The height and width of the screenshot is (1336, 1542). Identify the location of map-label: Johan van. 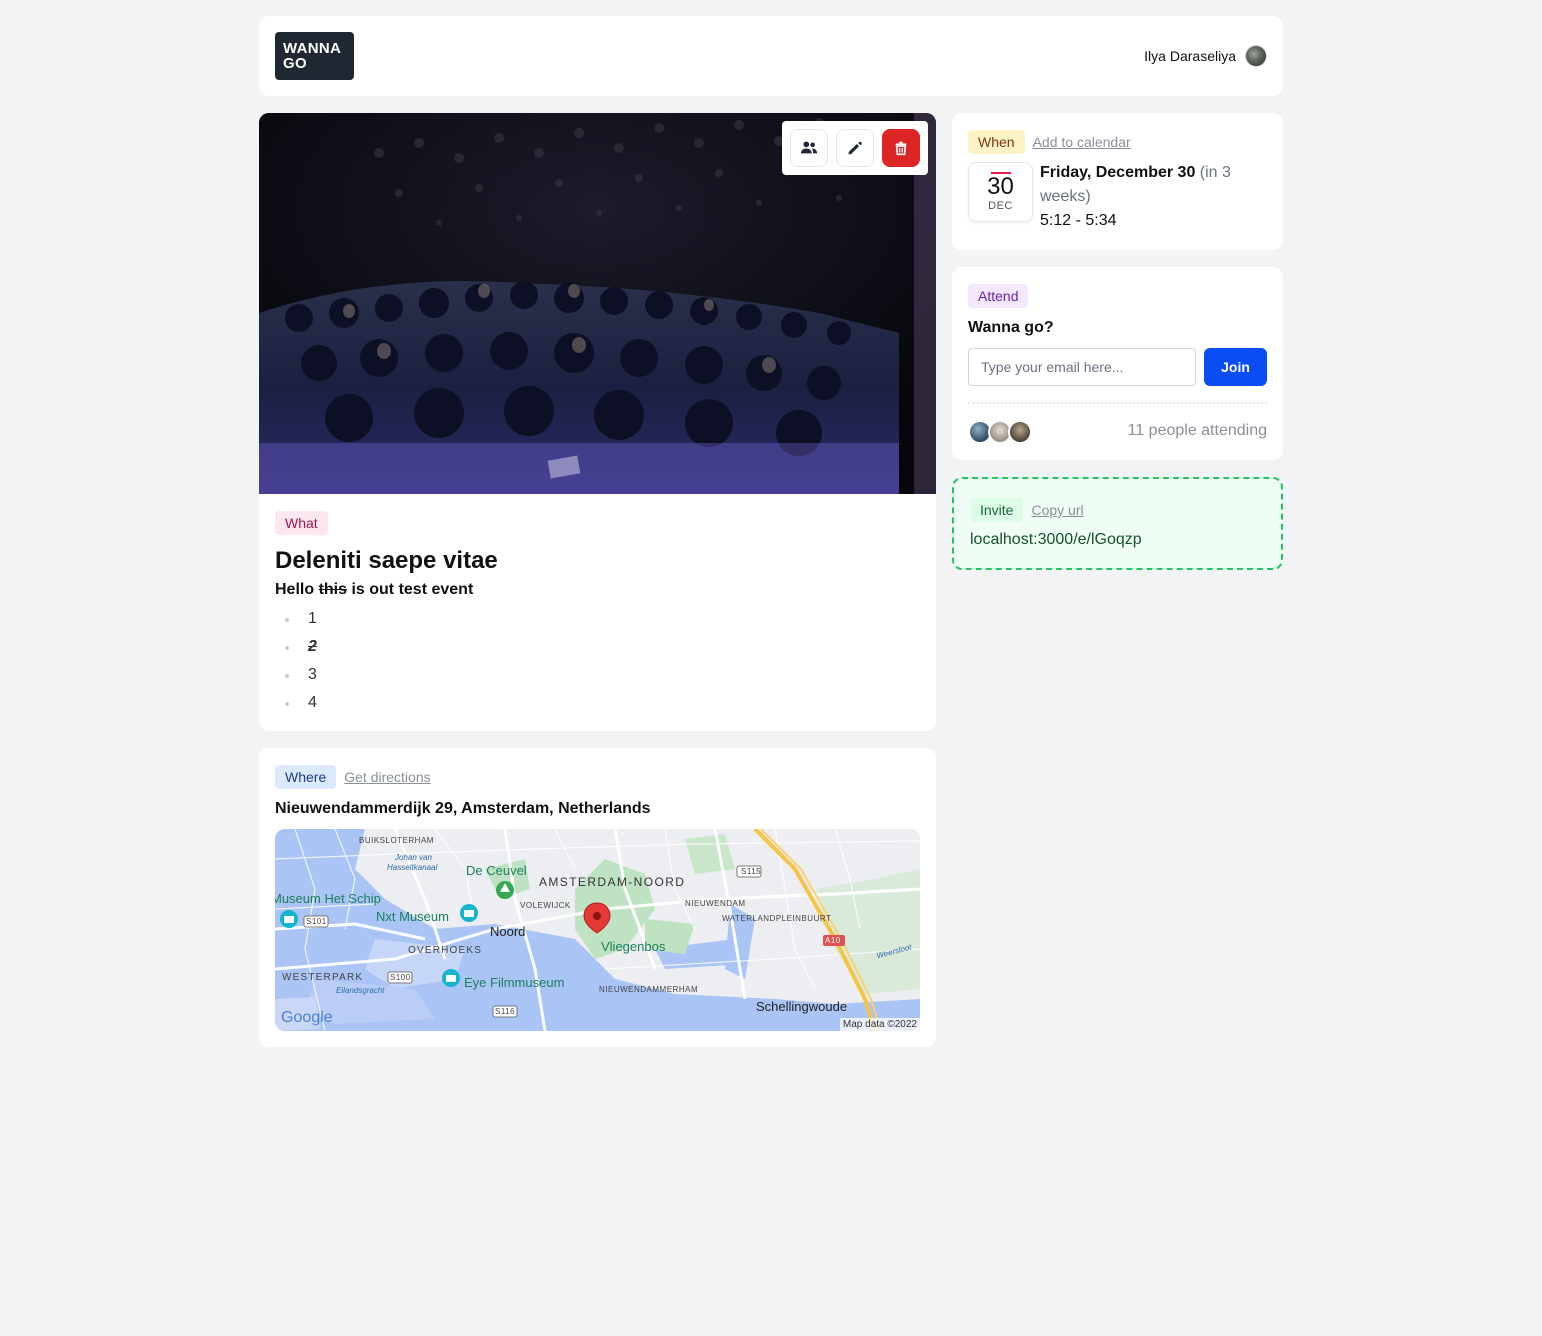
(413, 857).